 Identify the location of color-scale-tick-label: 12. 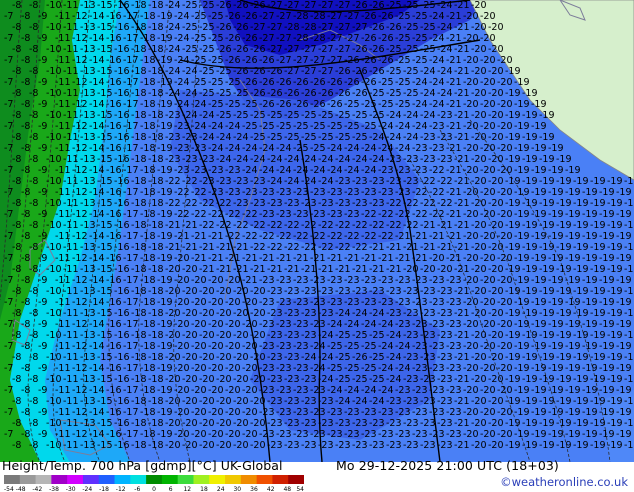
(187, 489).